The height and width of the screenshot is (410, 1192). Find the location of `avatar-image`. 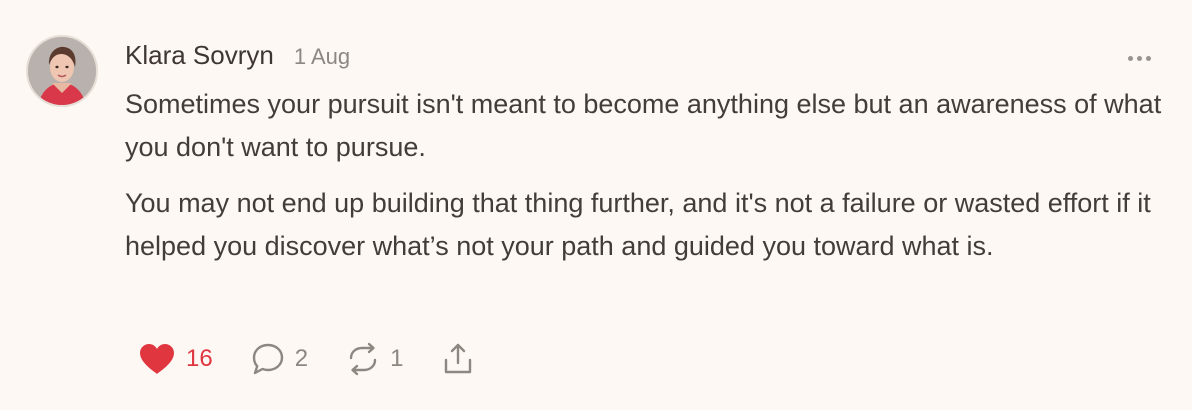

avatar-image is located at coordinates (62, 71).